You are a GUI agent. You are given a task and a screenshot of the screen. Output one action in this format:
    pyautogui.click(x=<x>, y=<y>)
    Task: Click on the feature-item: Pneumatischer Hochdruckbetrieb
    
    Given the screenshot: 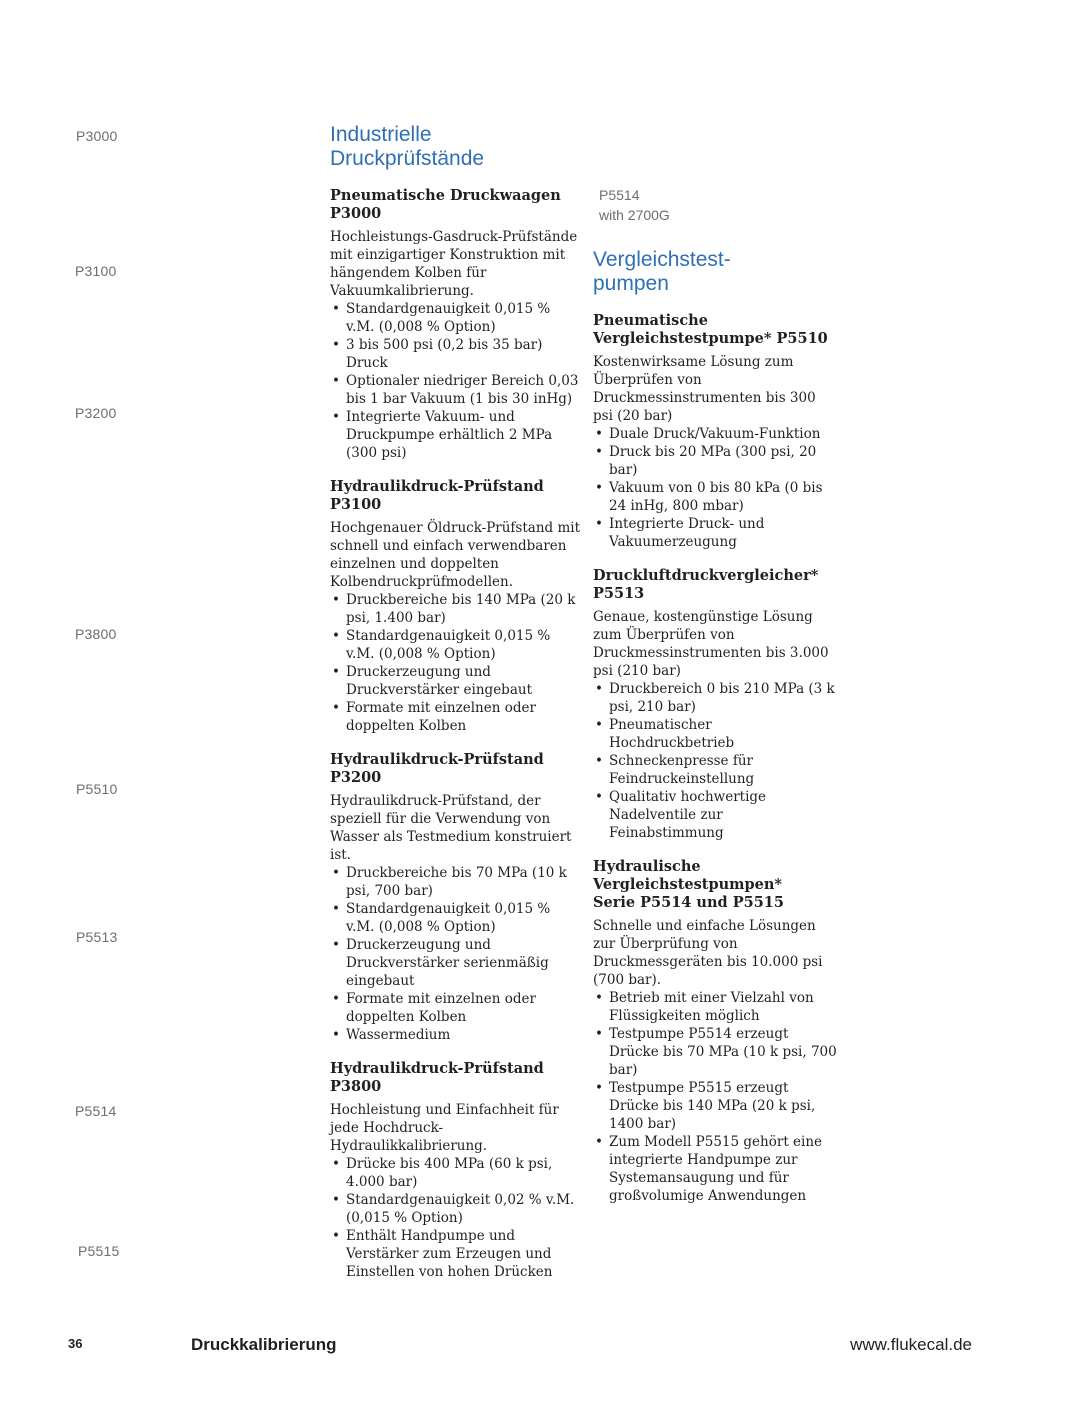 What is the action you would take?
    pyautogui.click(x=715, y=734)
    